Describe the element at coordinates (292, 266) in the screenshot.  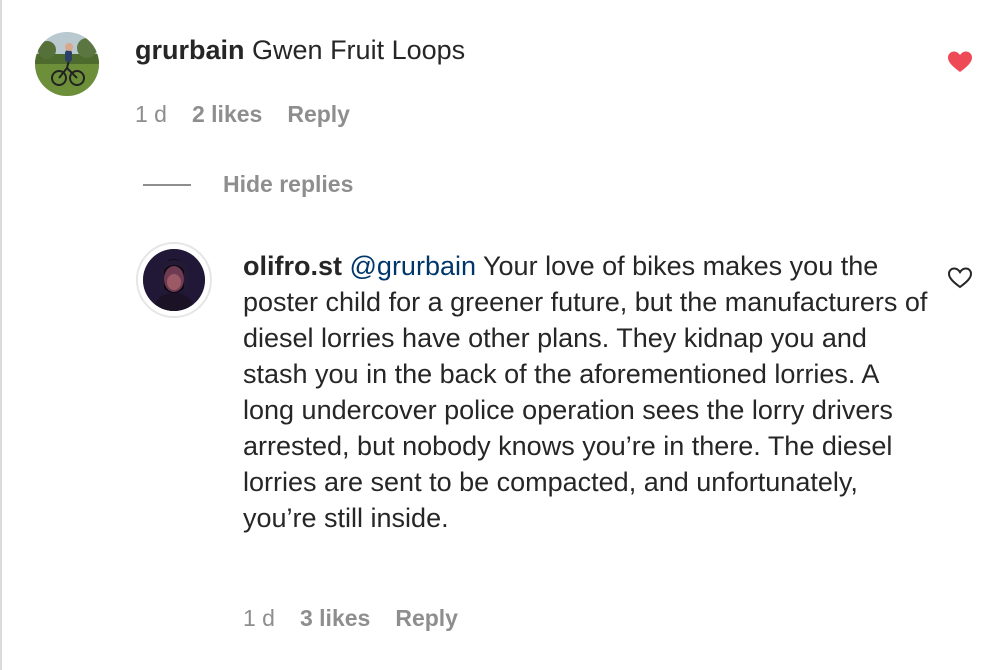
I see `reply-username: olifro.st` at that location.